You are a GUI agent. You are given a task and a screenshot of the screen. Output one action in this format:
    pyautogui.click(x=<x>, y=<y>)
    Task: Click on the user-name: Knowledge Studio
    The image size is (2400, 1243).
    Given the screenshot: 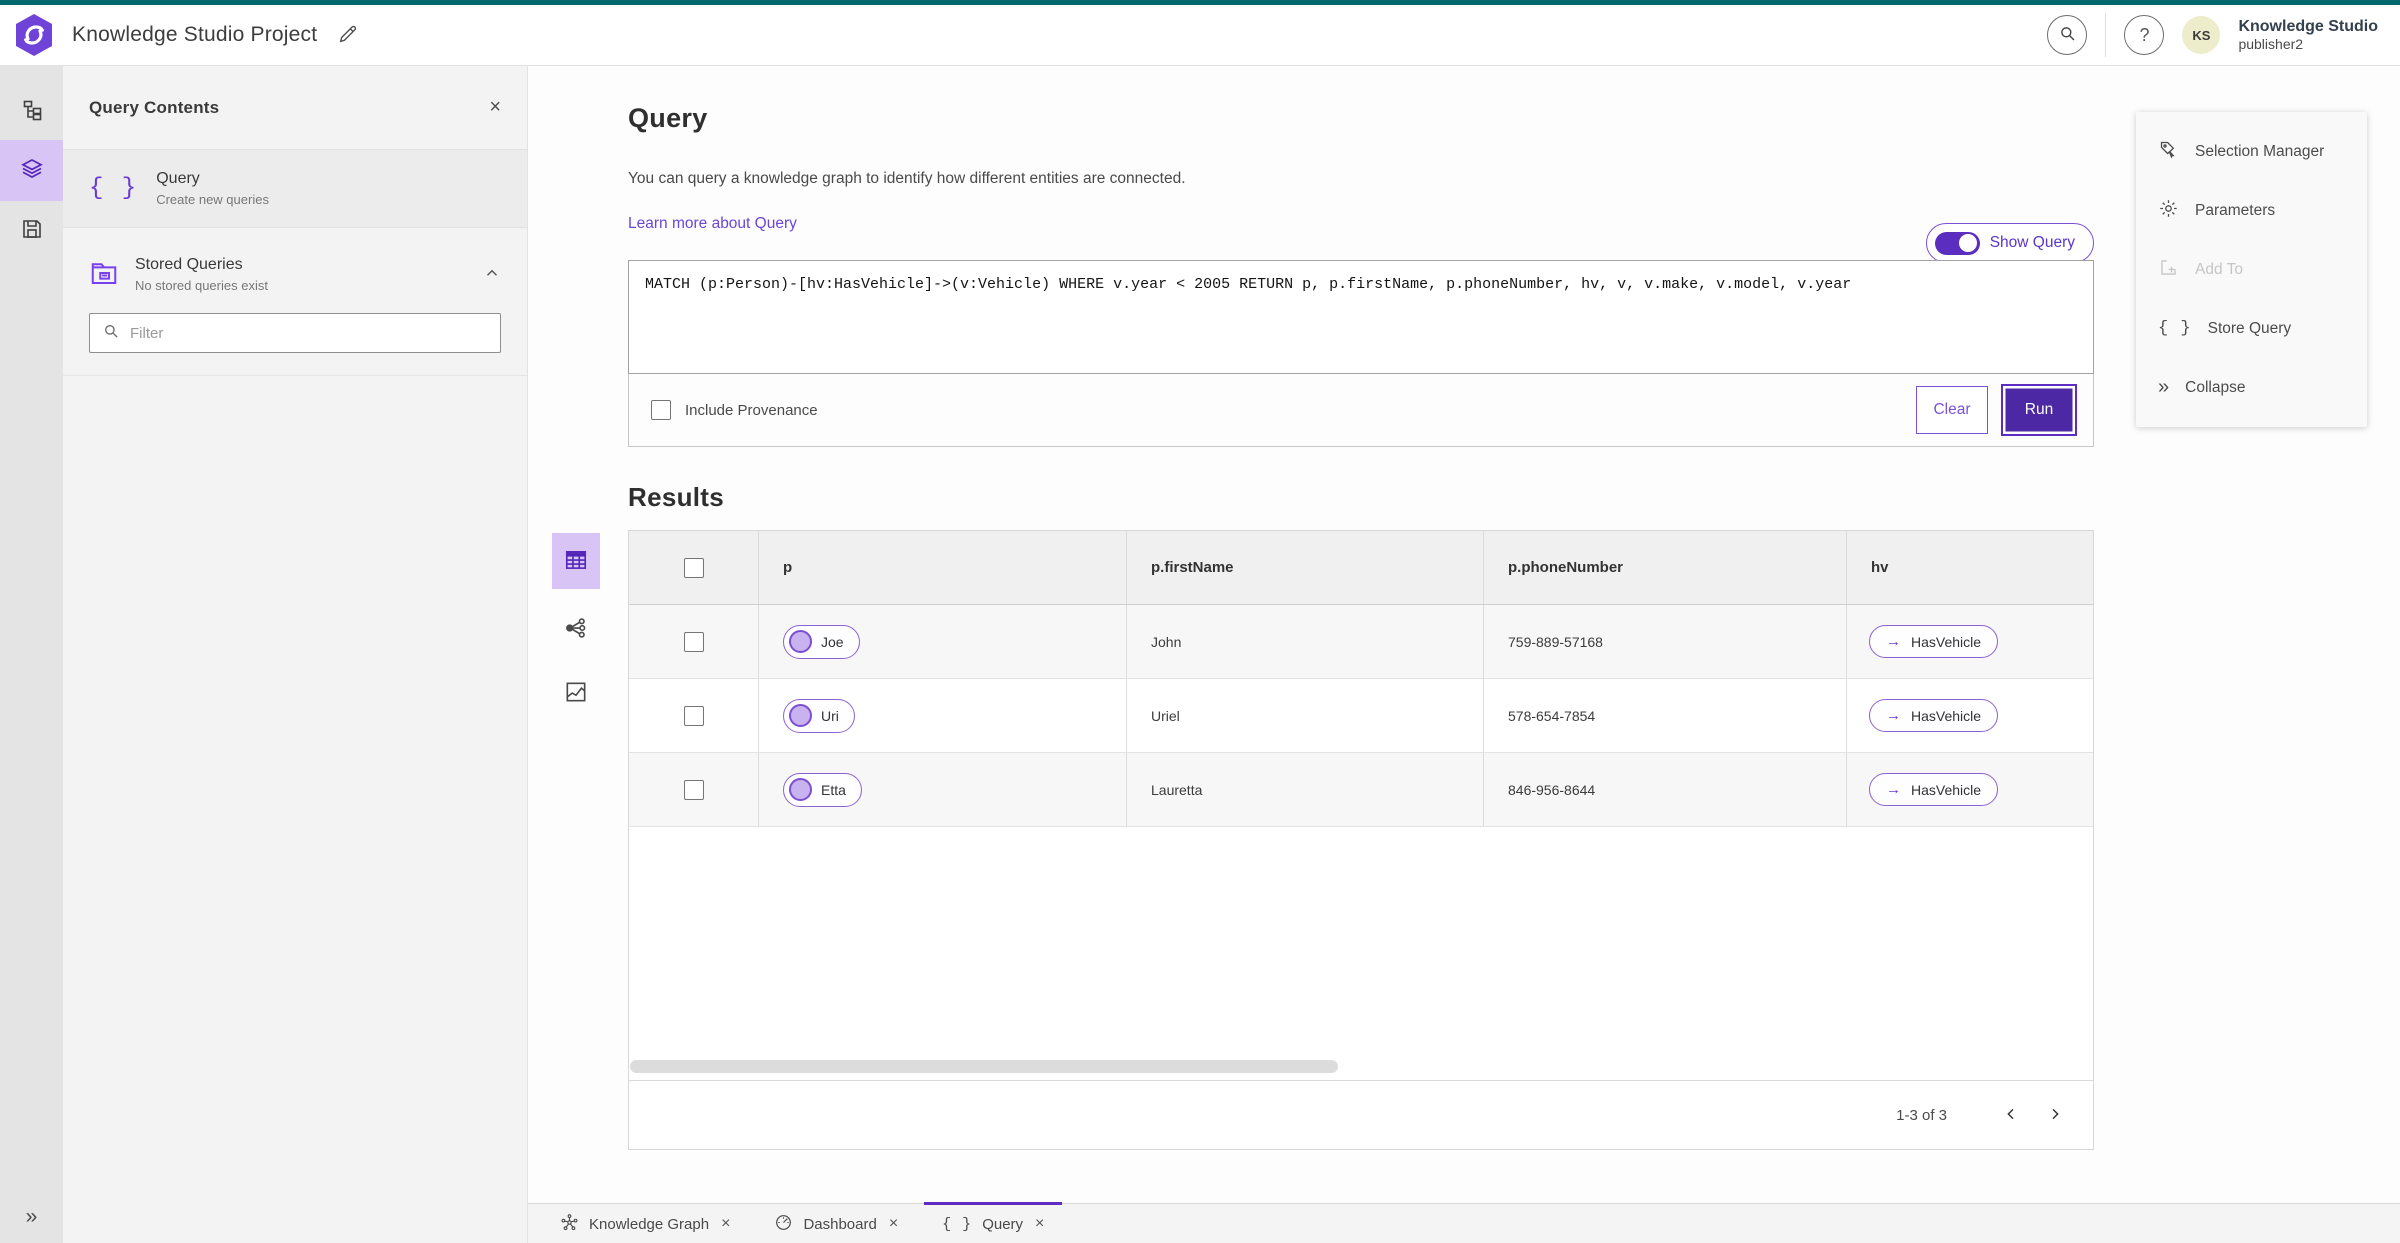 What is the action you would take?
    pyautogui.click(x=2308, y=26)
    